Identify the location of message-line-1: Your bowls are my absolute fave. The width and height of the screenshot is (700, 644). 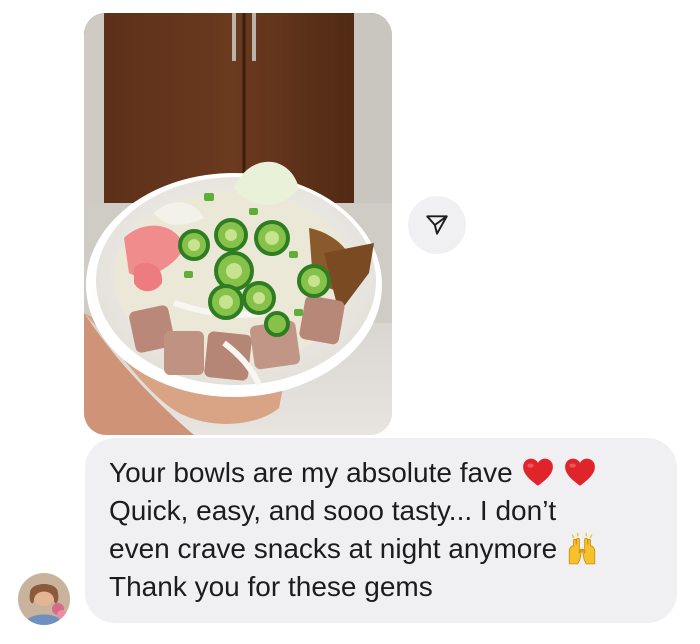
(382, 473).